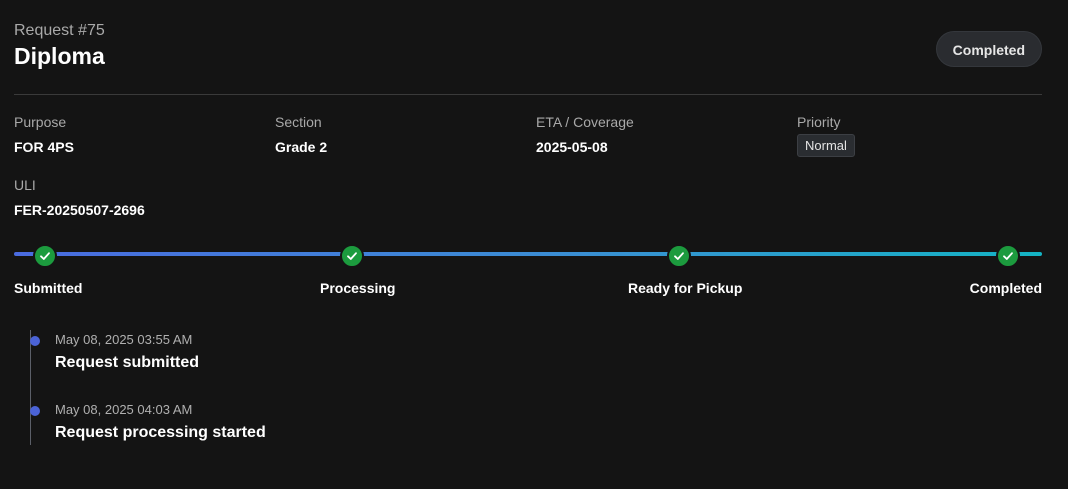 This screenshot has height=489, width=1068. Describe the element at coordinates (826, 145) in the screenshot. I see `priority-badge: Normal` at that location.